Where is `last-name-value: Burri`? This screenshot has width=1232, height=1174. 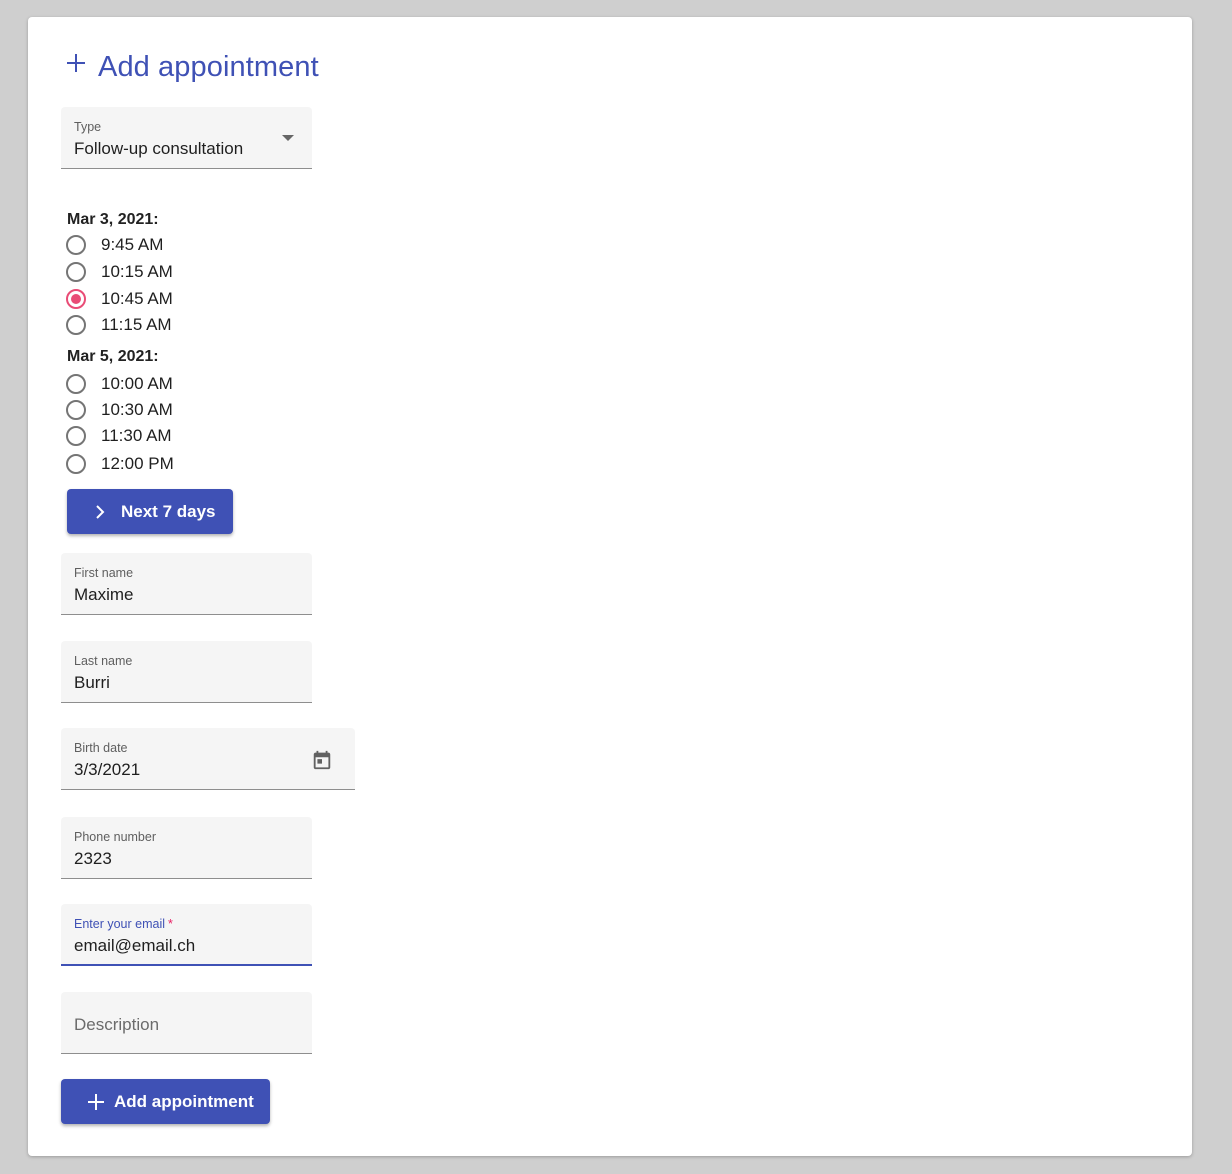 last-name-value: Burri is located at coordinates (92, 683).